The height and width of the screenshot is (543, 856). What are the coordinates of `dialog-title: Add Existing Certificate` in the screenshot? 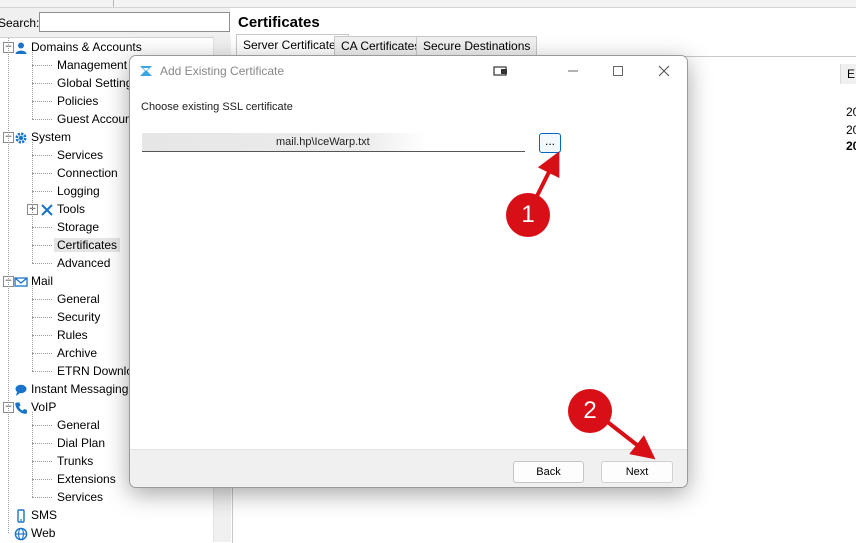 It's located at (222, 71).